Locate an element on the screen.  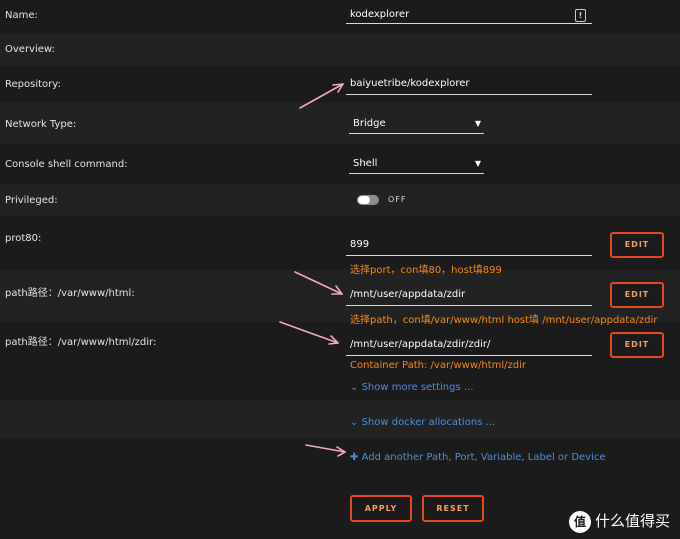
arrow-path1 is located at coordinates (318, 283).